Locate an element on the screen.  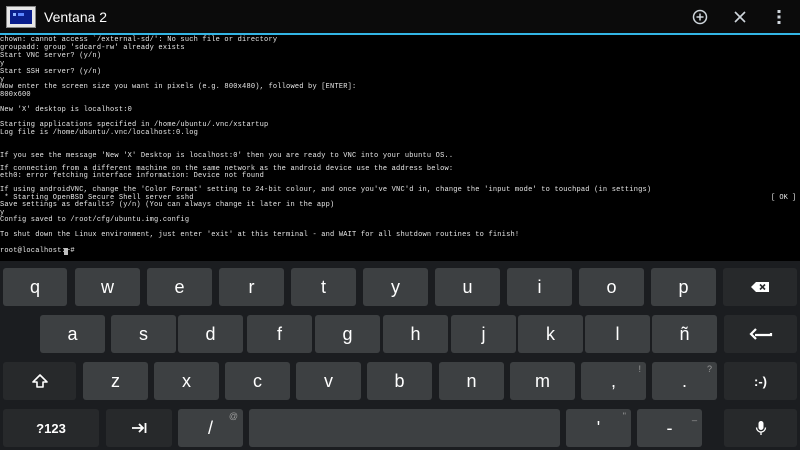
backspace-icon is located at coordinates (760, 287).